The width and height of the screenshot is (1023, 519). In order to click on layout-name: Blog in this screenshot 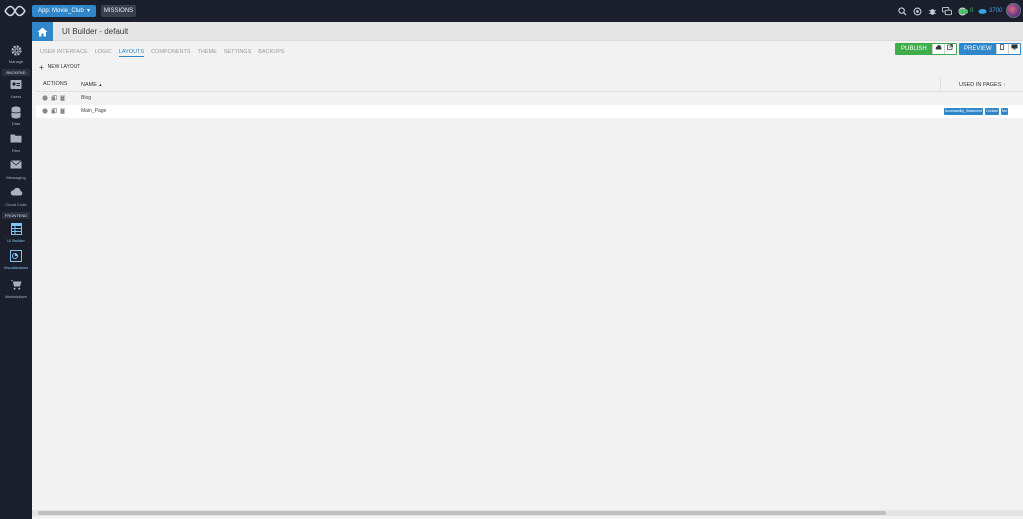, I will do `click(86, 98)`.